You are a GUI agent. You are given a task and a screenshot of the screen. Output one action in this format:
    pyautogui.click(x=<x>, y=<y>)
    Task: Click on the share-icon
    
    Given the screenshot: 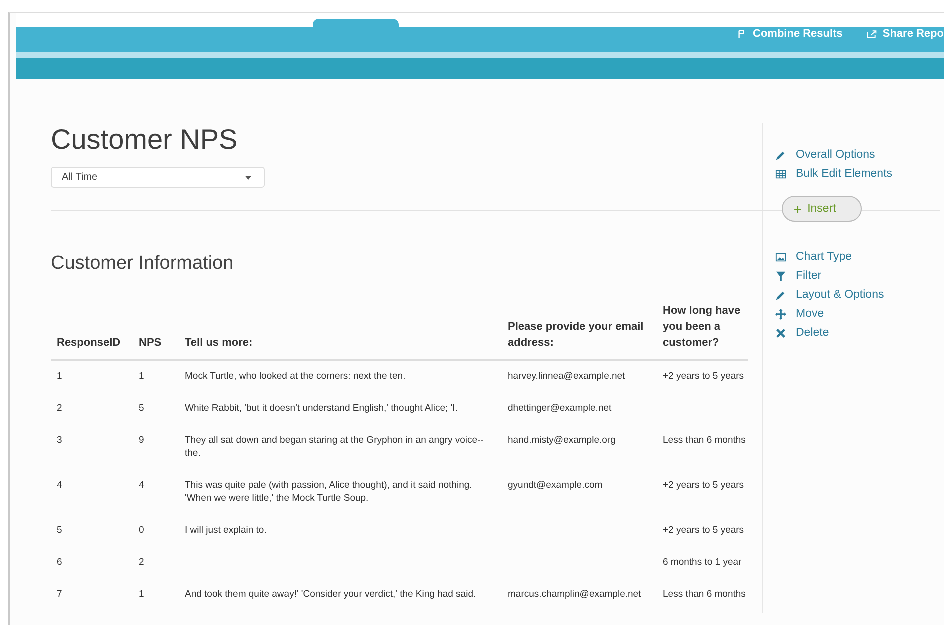 What is the action you would take?
    pyautogui.click(x=871, y=34)
    